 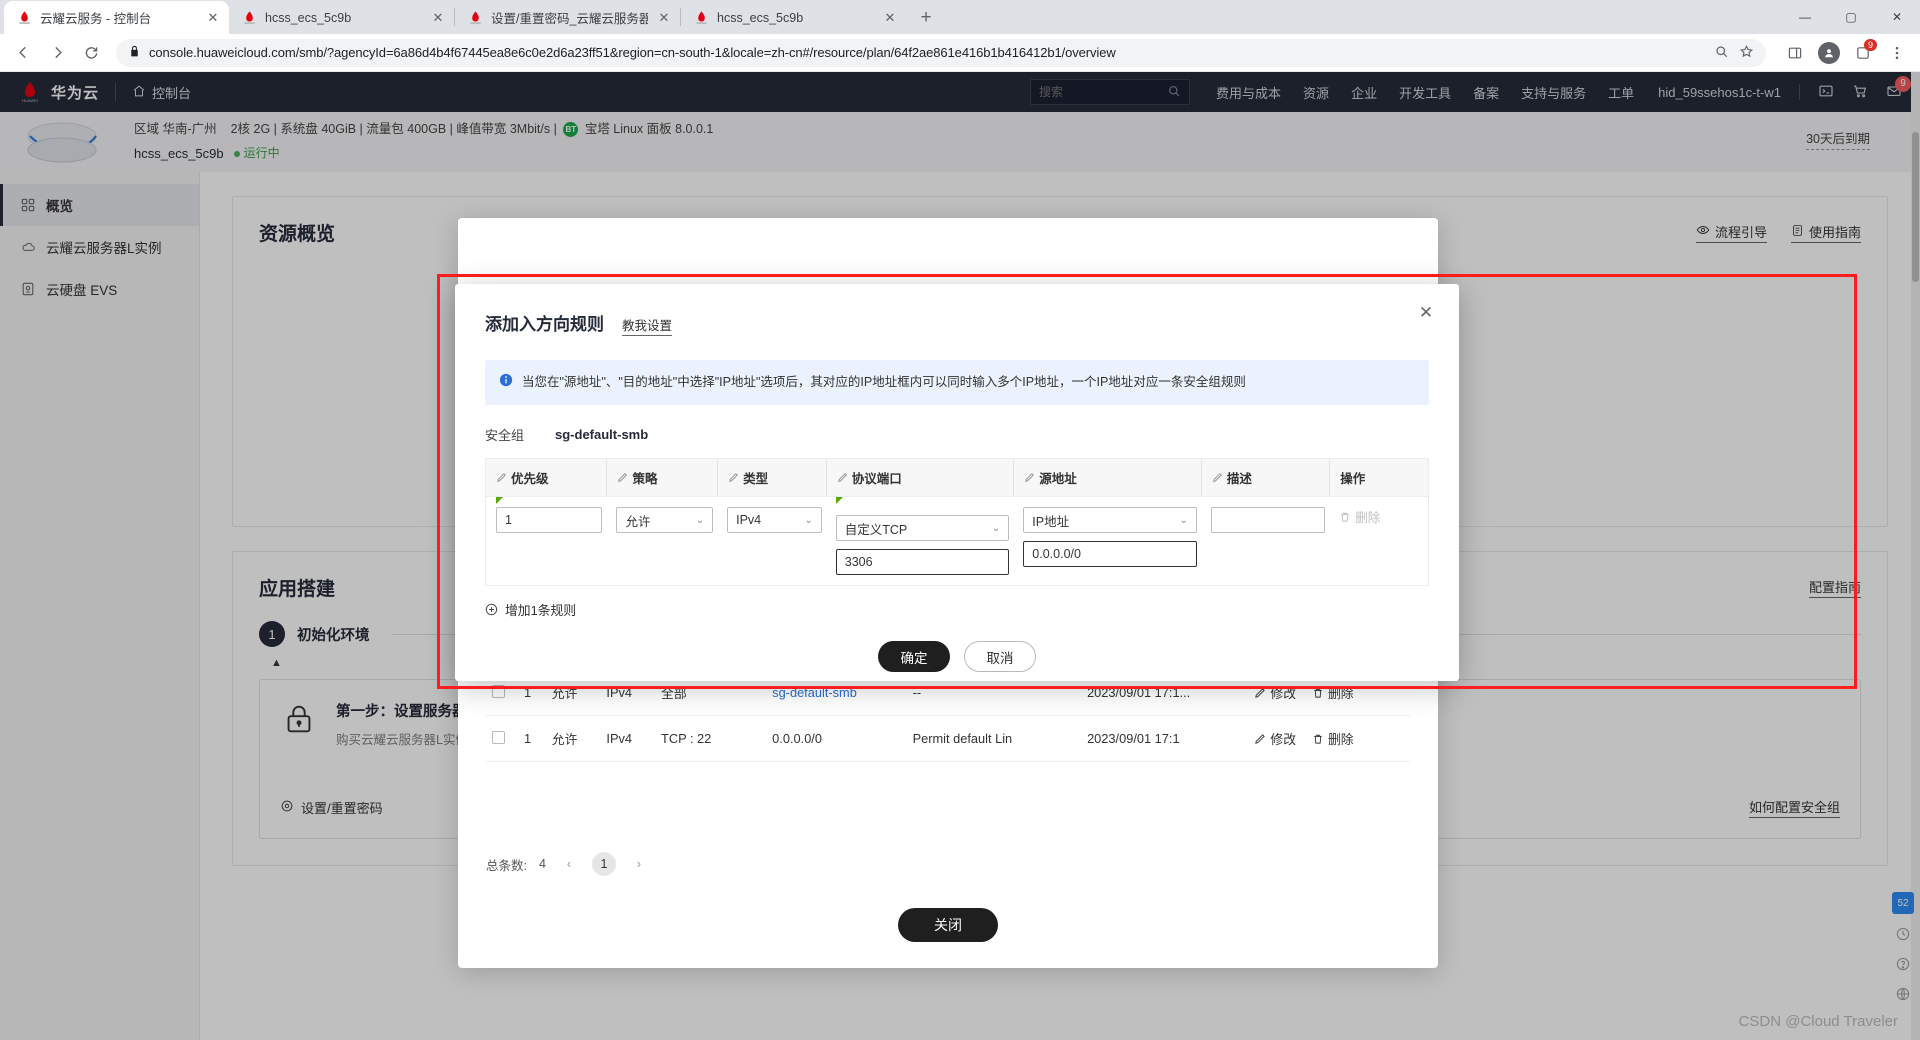 I want to click on col-policy: 策略, so click(x=661, y=477).